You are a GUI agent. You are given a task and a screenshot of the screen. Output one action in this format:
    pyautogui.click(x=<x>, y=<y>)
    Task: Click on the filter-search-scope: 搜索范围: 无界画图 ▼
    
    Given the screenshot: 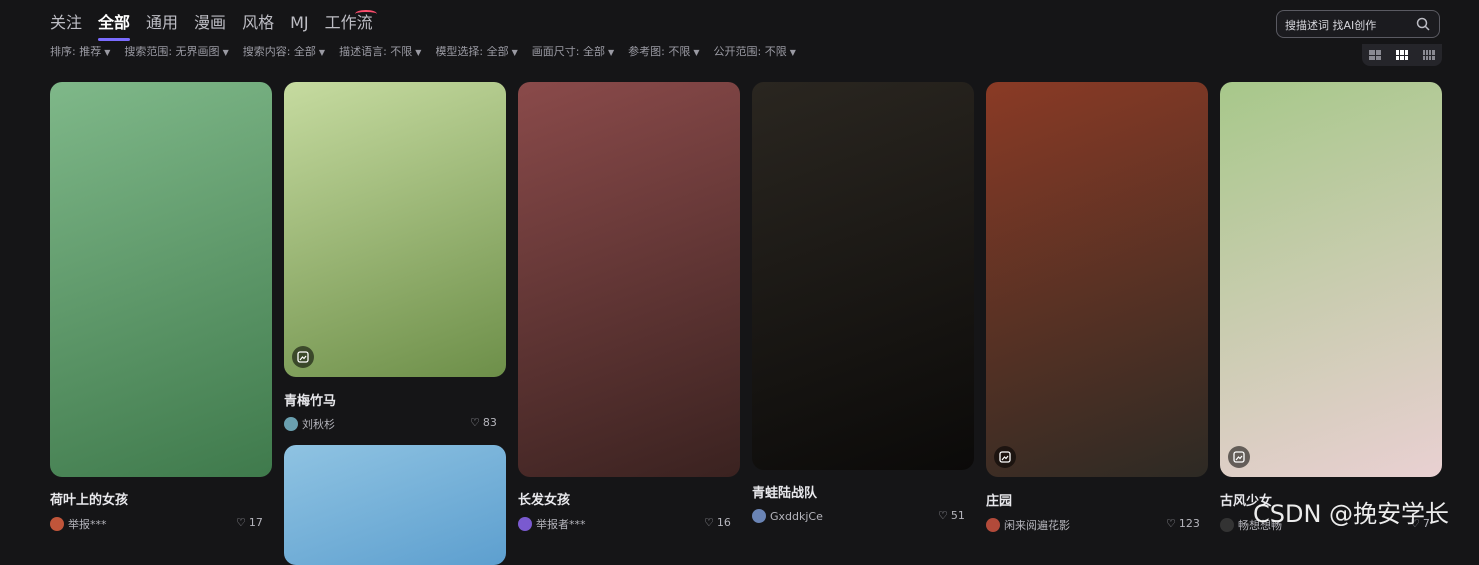 What is the action you would take?
    pyautogui.click(x=176, y=53)
    